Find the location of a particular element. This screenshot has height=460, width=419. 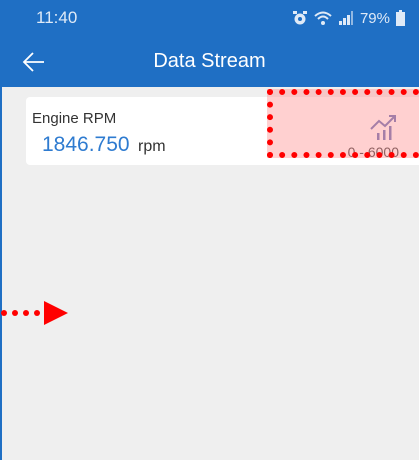

trend-chart-icon is located at coordinates (383, 127).